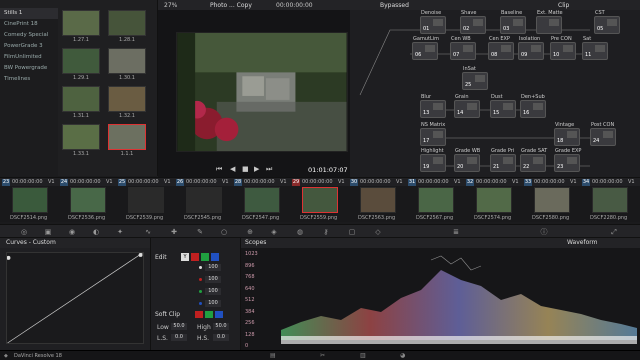  I want to click on skip-forward-icon: ⏭, so click(269, 169).